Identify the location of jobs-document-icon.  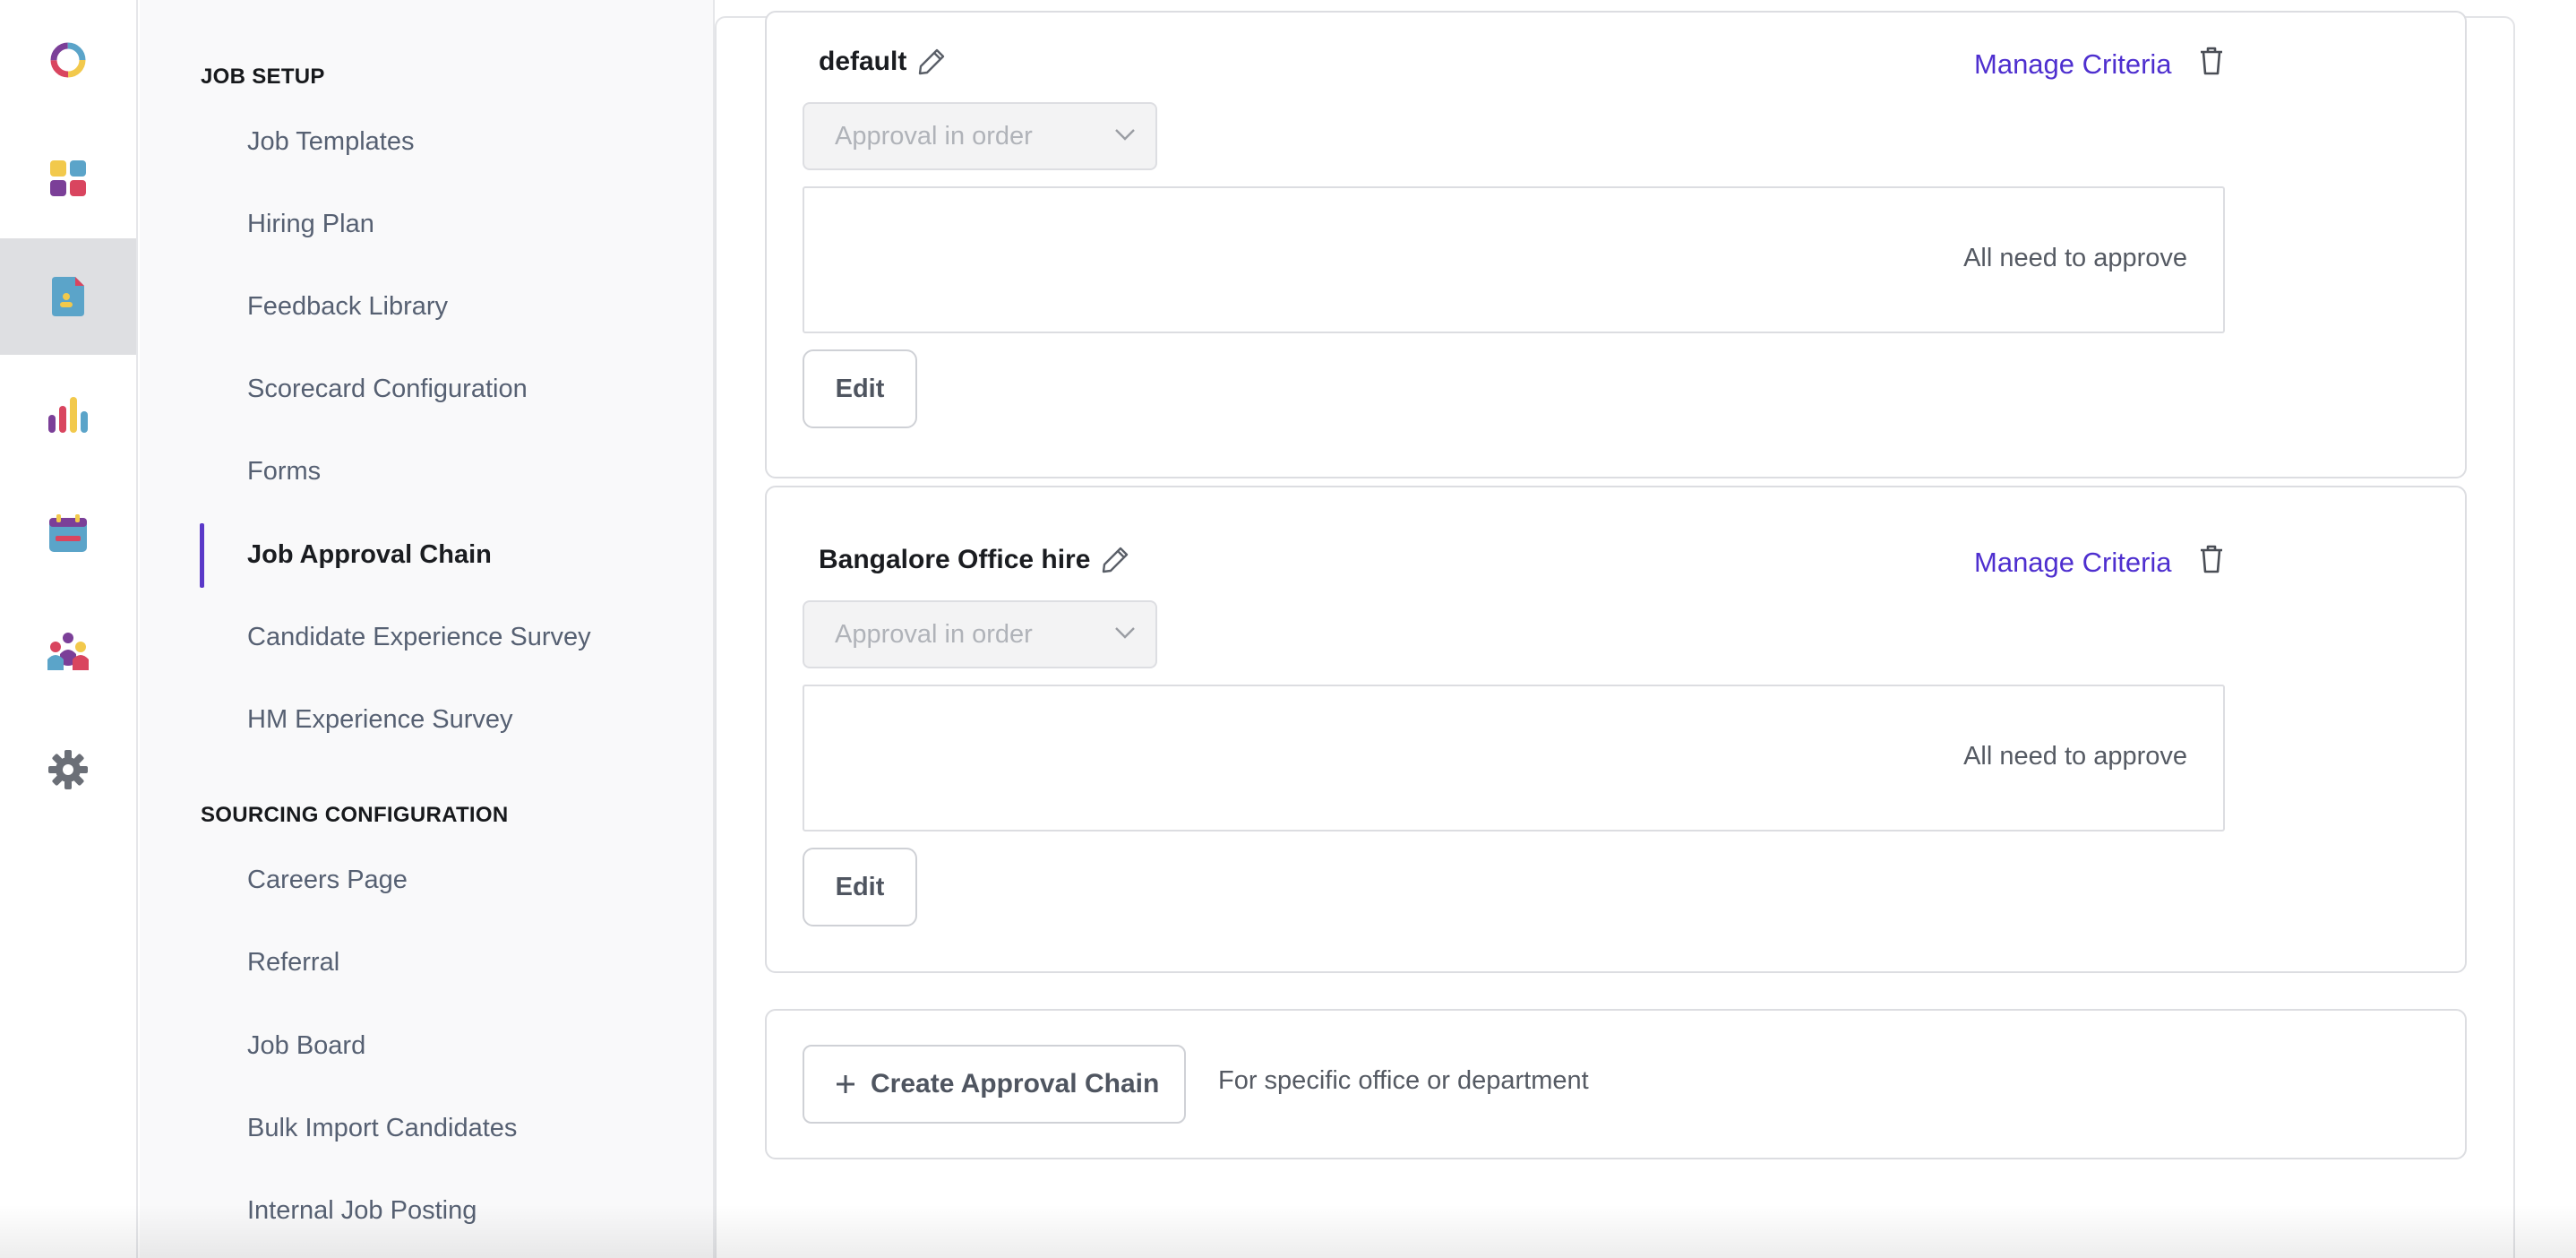
(68, 296).